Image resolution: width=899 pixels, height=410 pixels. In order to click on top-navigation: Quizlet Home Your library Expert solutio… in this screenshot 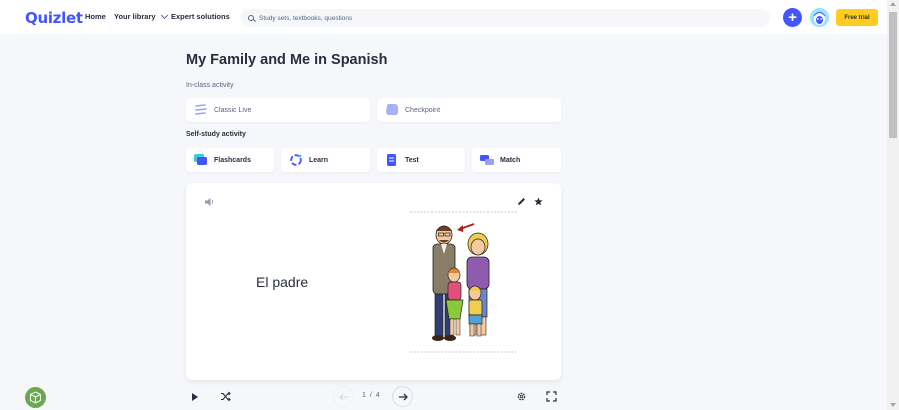, I will do `click(443, 17)`.